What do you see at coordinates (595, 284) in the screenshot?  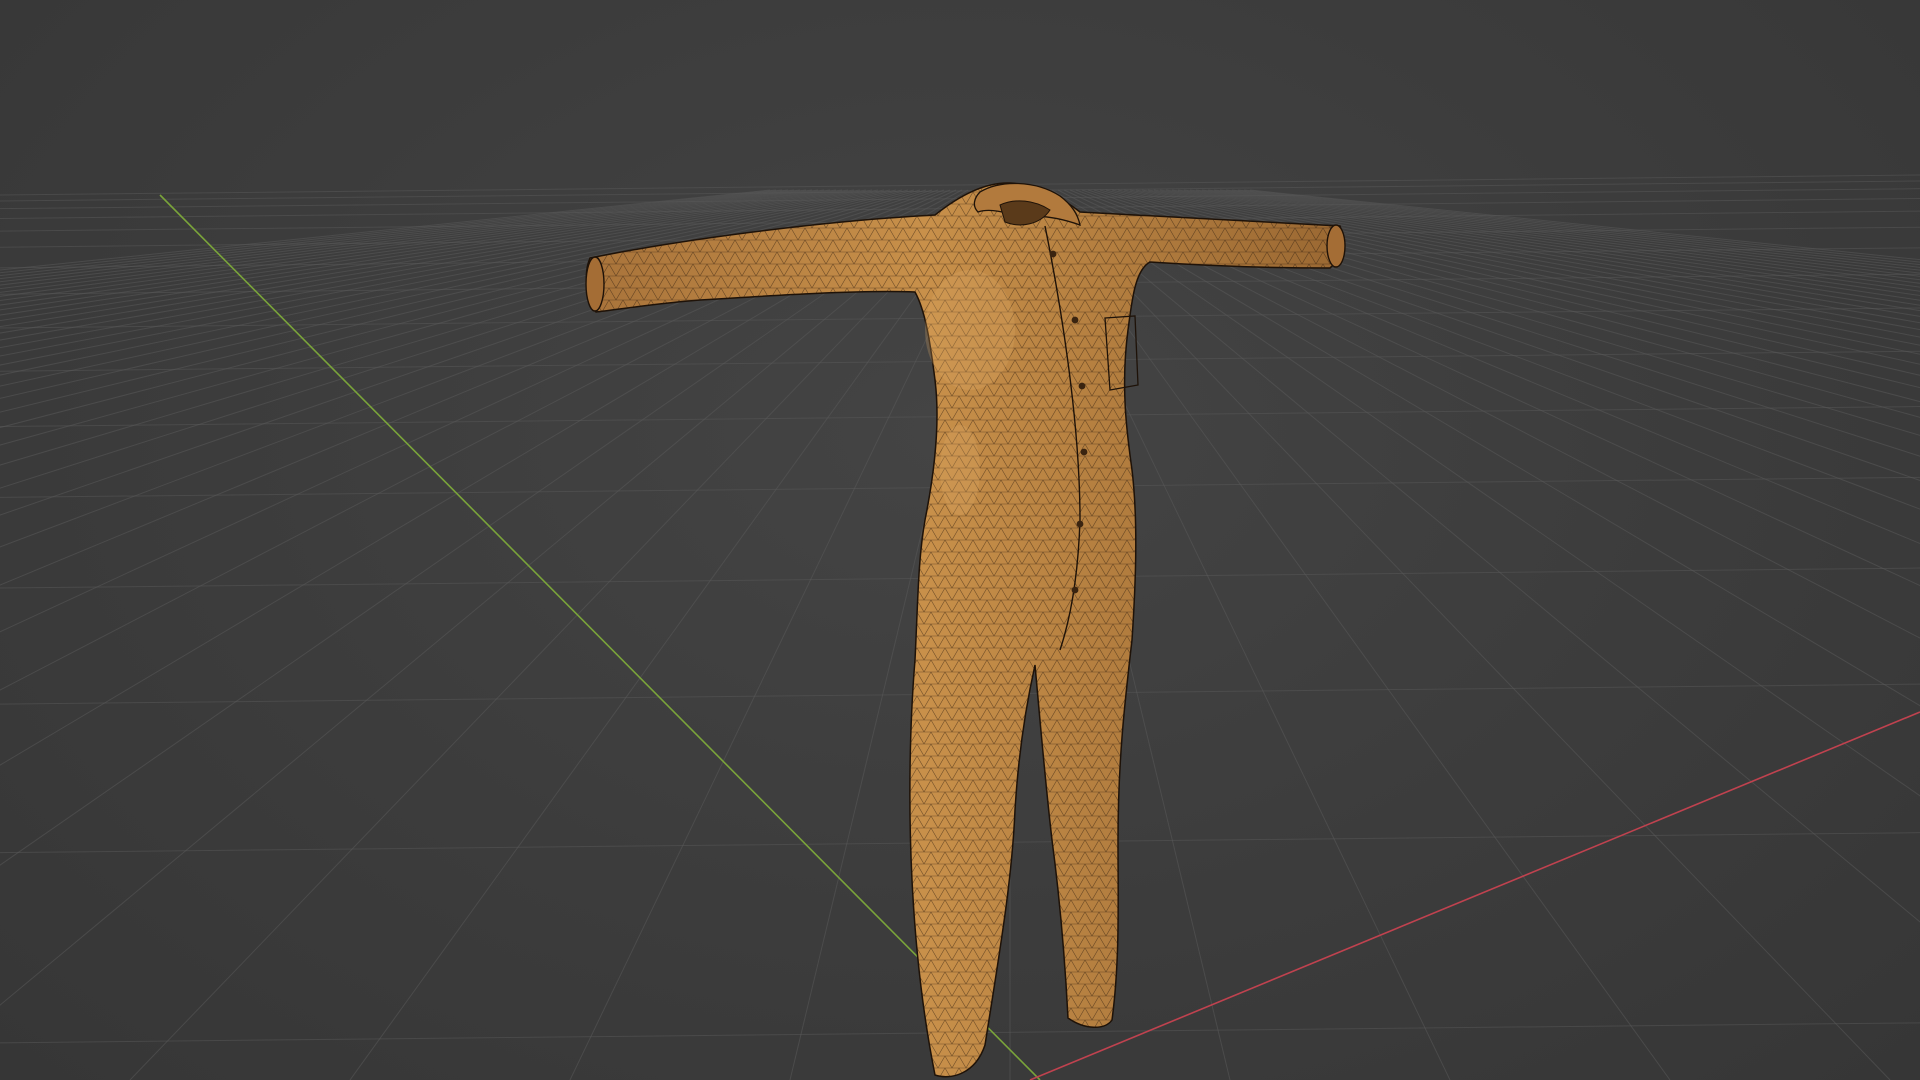 I see `left-sleeve-cuff` at bounding box center [595, 284].